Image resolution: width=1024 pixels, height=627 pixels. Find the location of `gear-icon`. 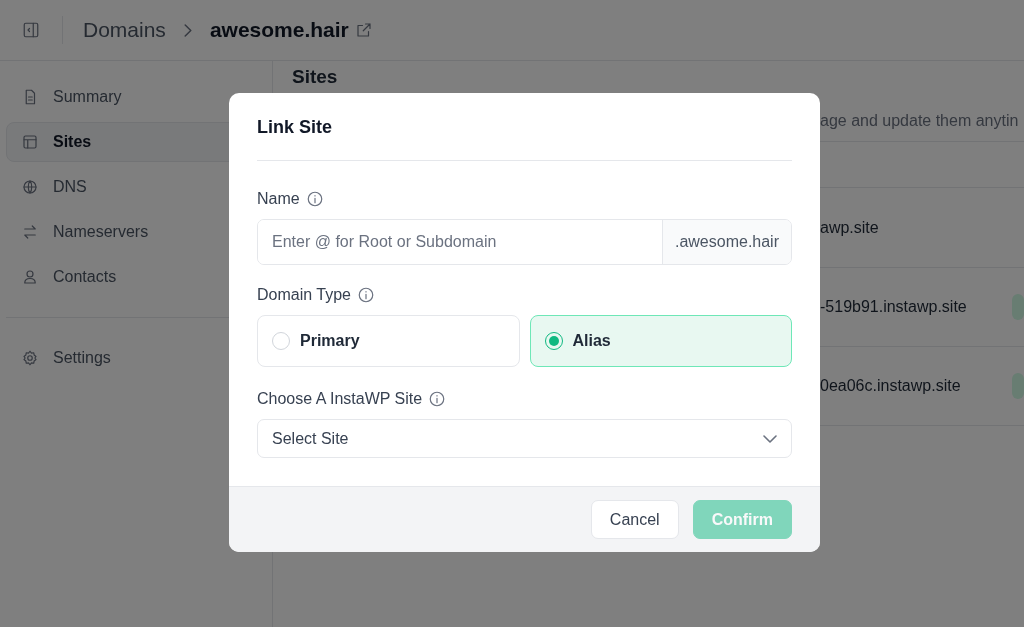

gear-icon is located at coordinates (30, 358).